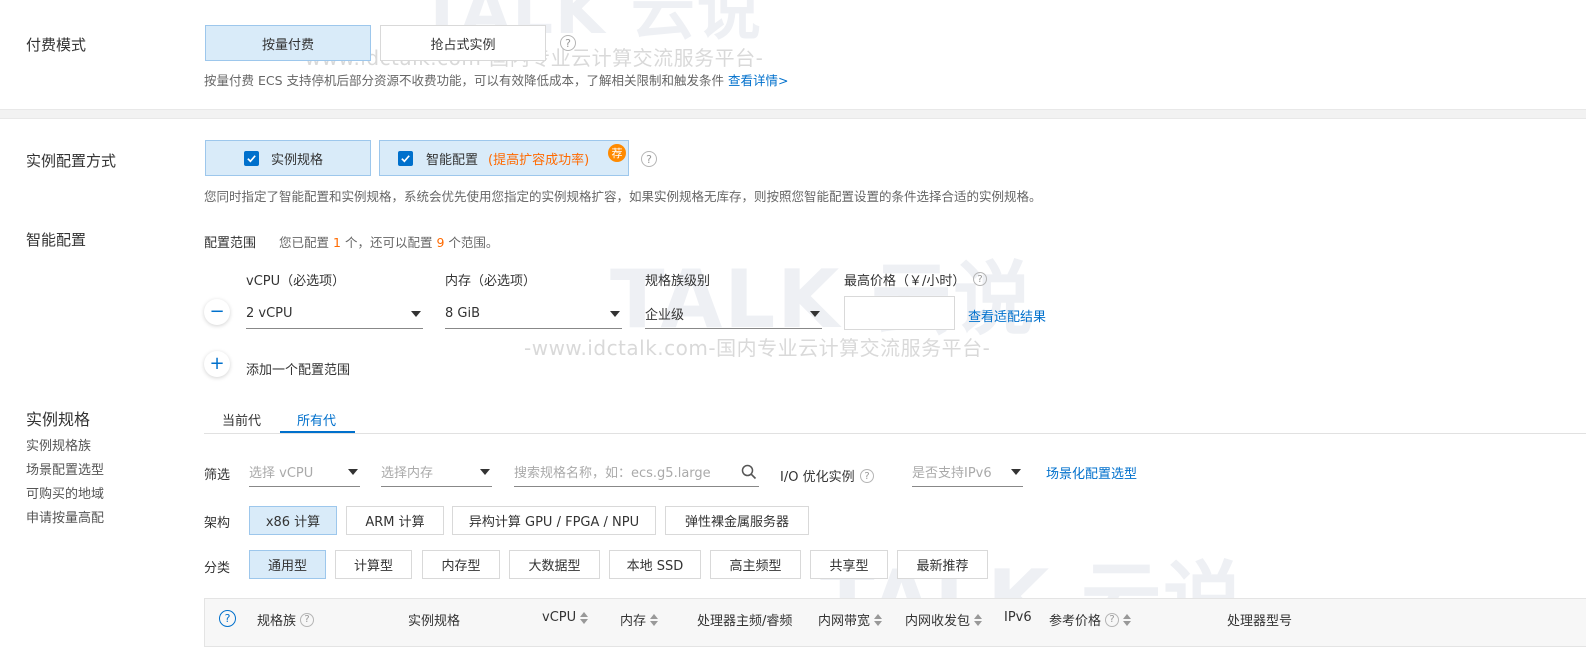  I want to click on search-icon, so click(749, 472).